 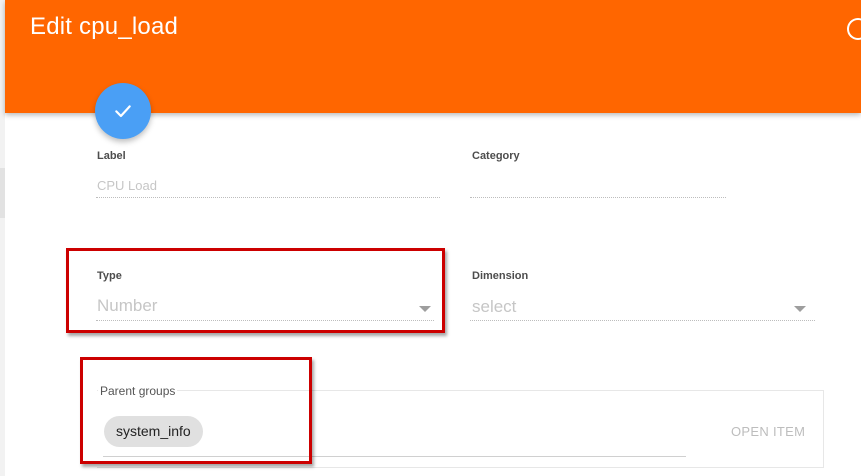 I want to click on save-button, so click(x=123, y=111).